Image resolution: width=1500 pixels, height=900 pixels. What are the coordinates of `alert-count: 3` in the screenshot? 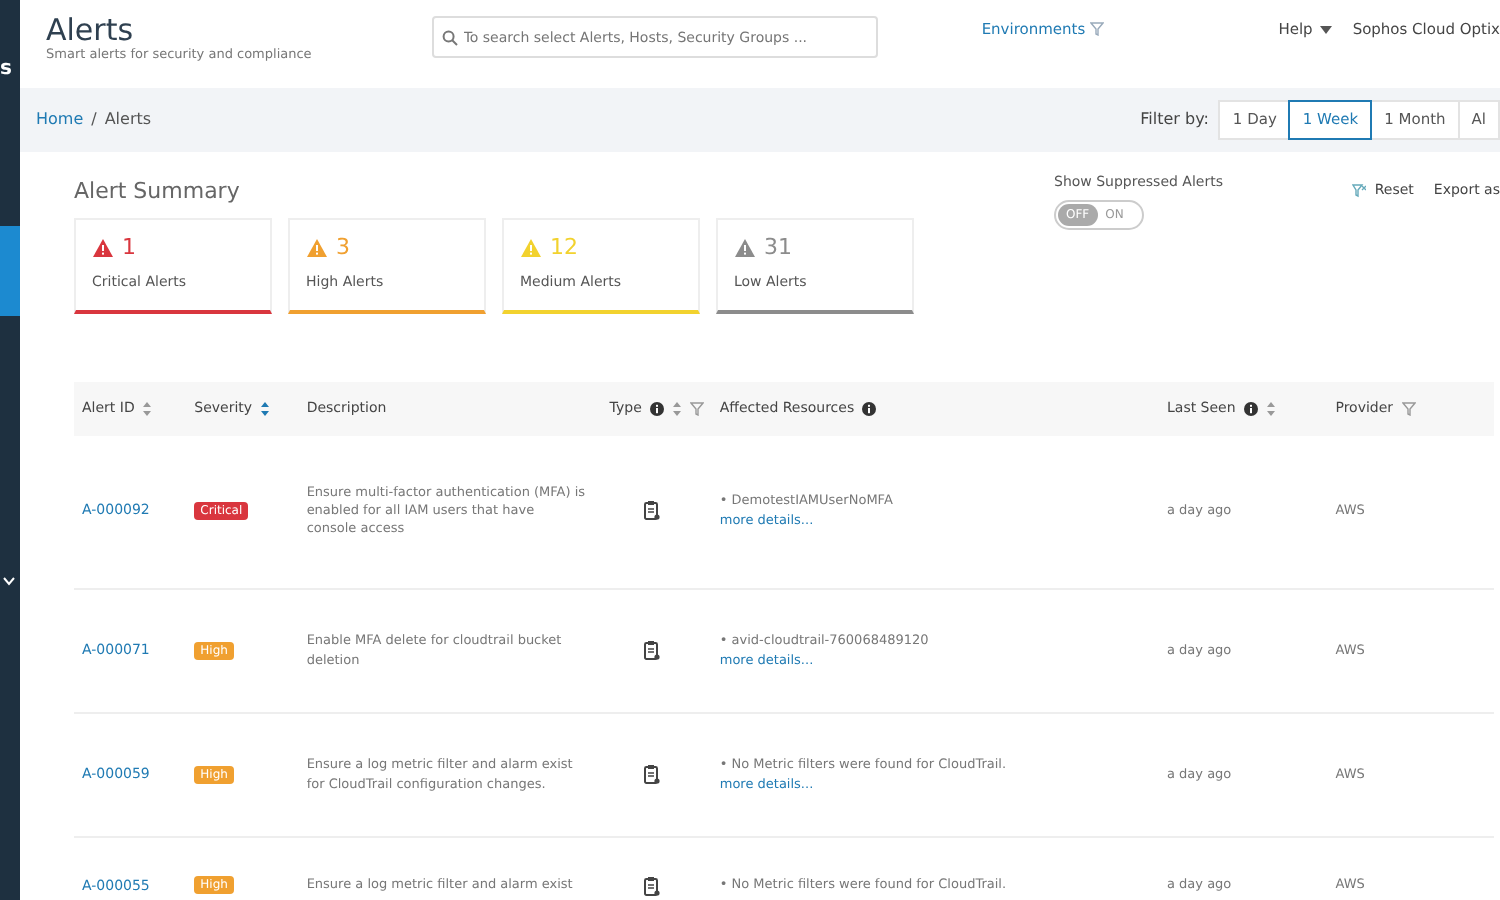 It's located at (343, 247).